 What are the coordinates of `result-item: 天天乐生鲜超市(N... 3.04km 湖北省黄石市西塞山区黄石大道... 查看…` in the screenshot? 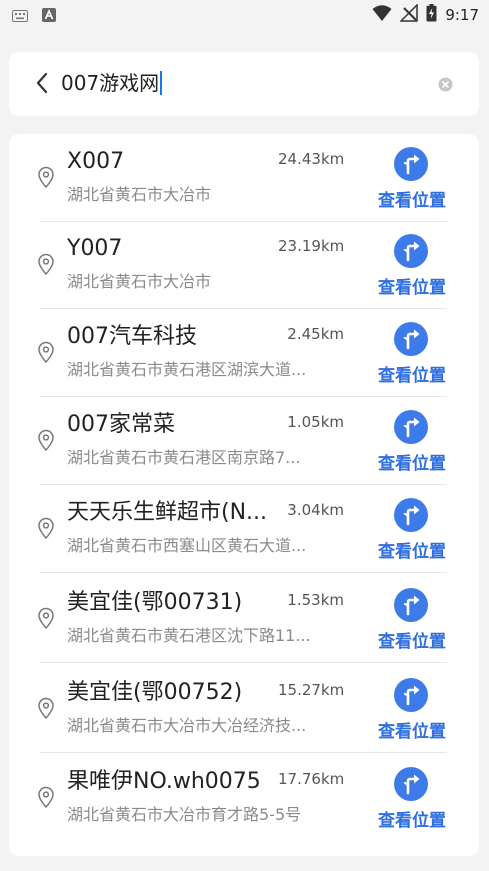 It's located at (244, 529).